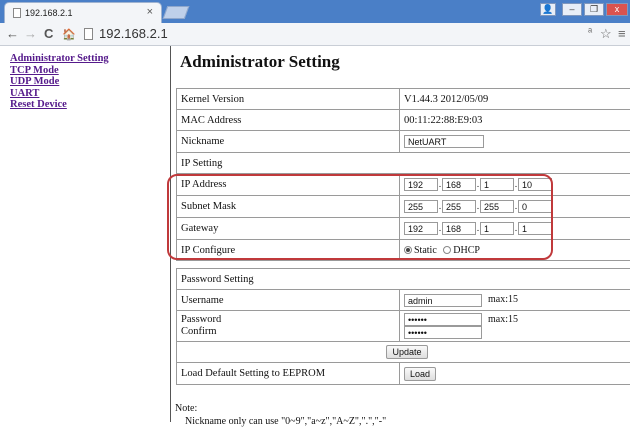 This screenshot has height=428, width=630. Describe the element at coordinates (503, 319) in the screenshot. I see `password-max-note: max:15` at that location.